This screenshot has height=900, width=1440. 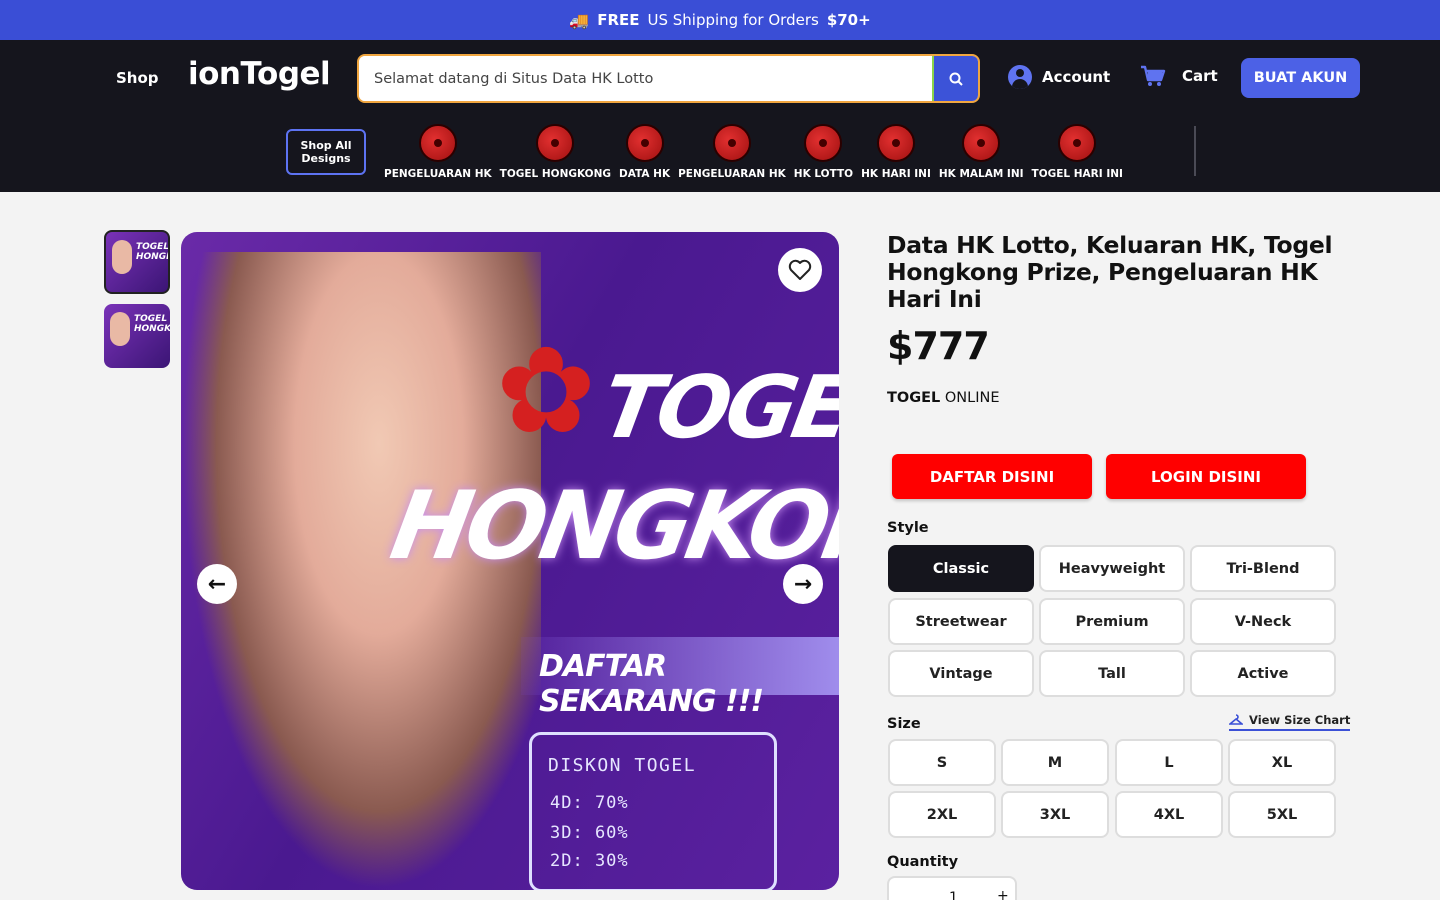 What do you see at coordinates (1236, 719) in the screenshot?
I see `hanger-icon` at bounding box center [1236, 719].